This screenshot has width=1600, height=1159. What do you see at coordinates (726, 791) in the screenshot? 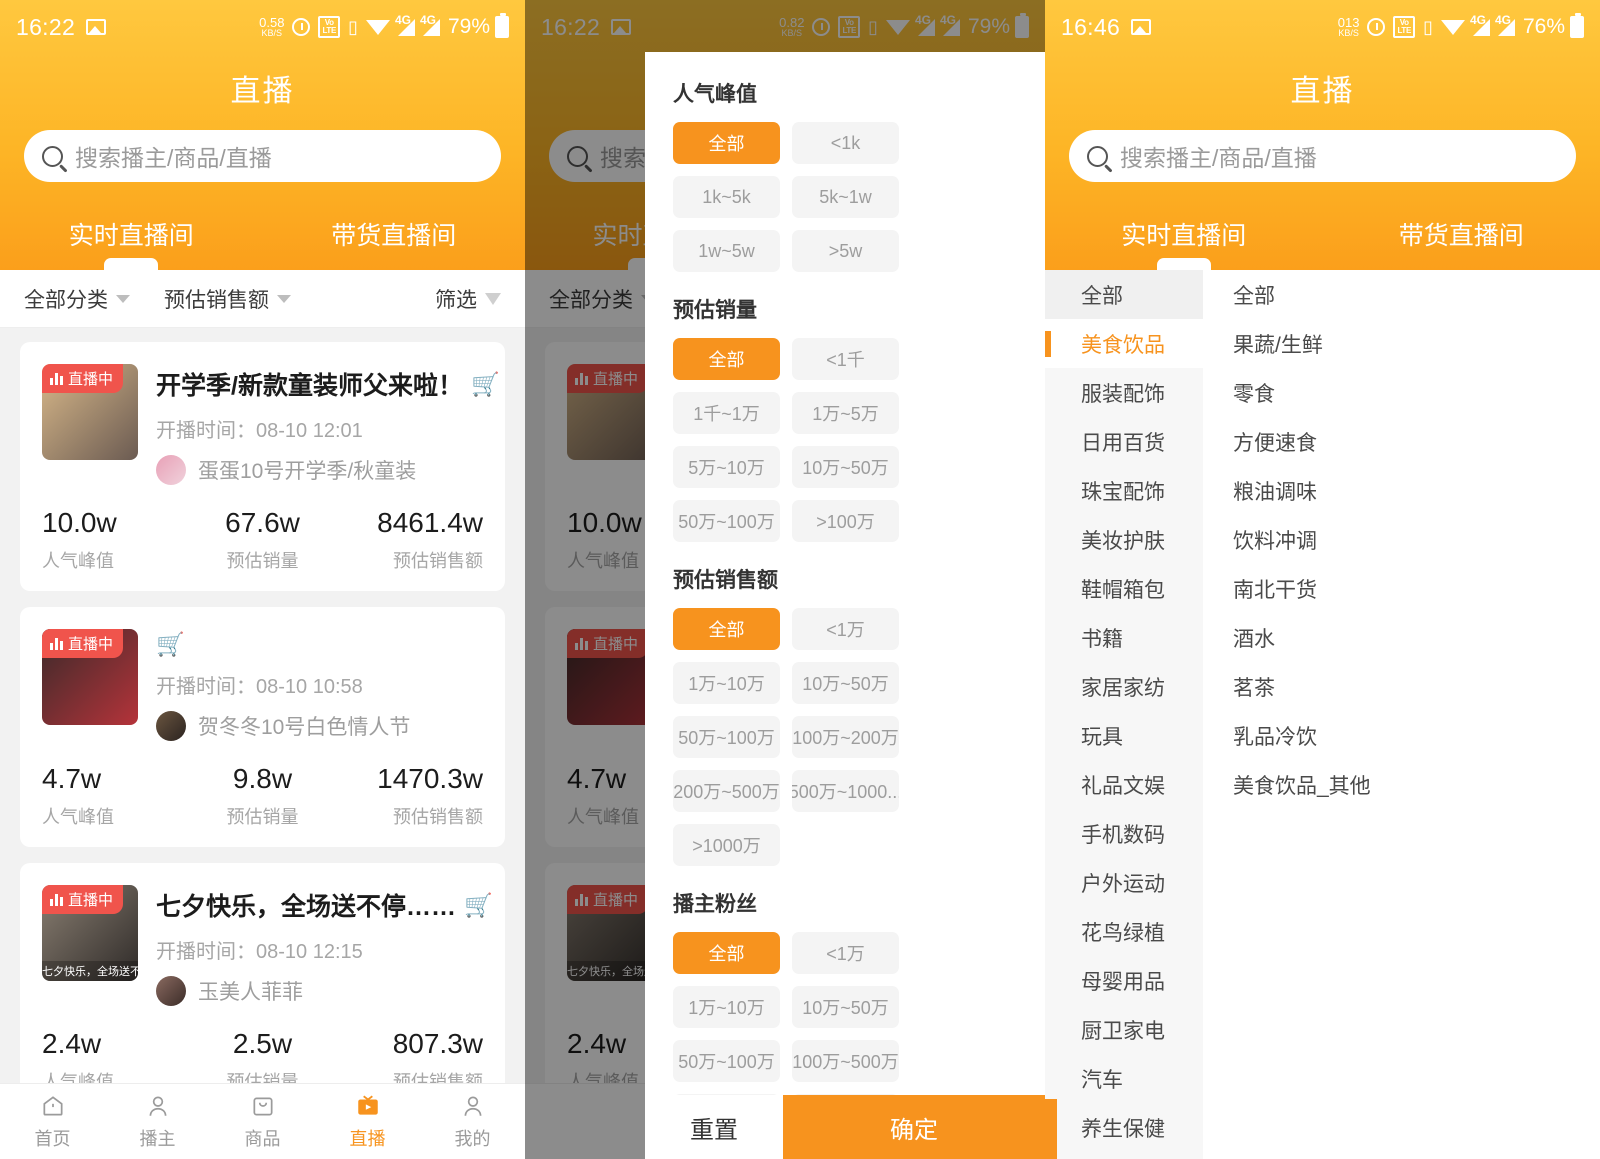
I see `filter-chip: 200万~500万` at bounding box center [726, 791].